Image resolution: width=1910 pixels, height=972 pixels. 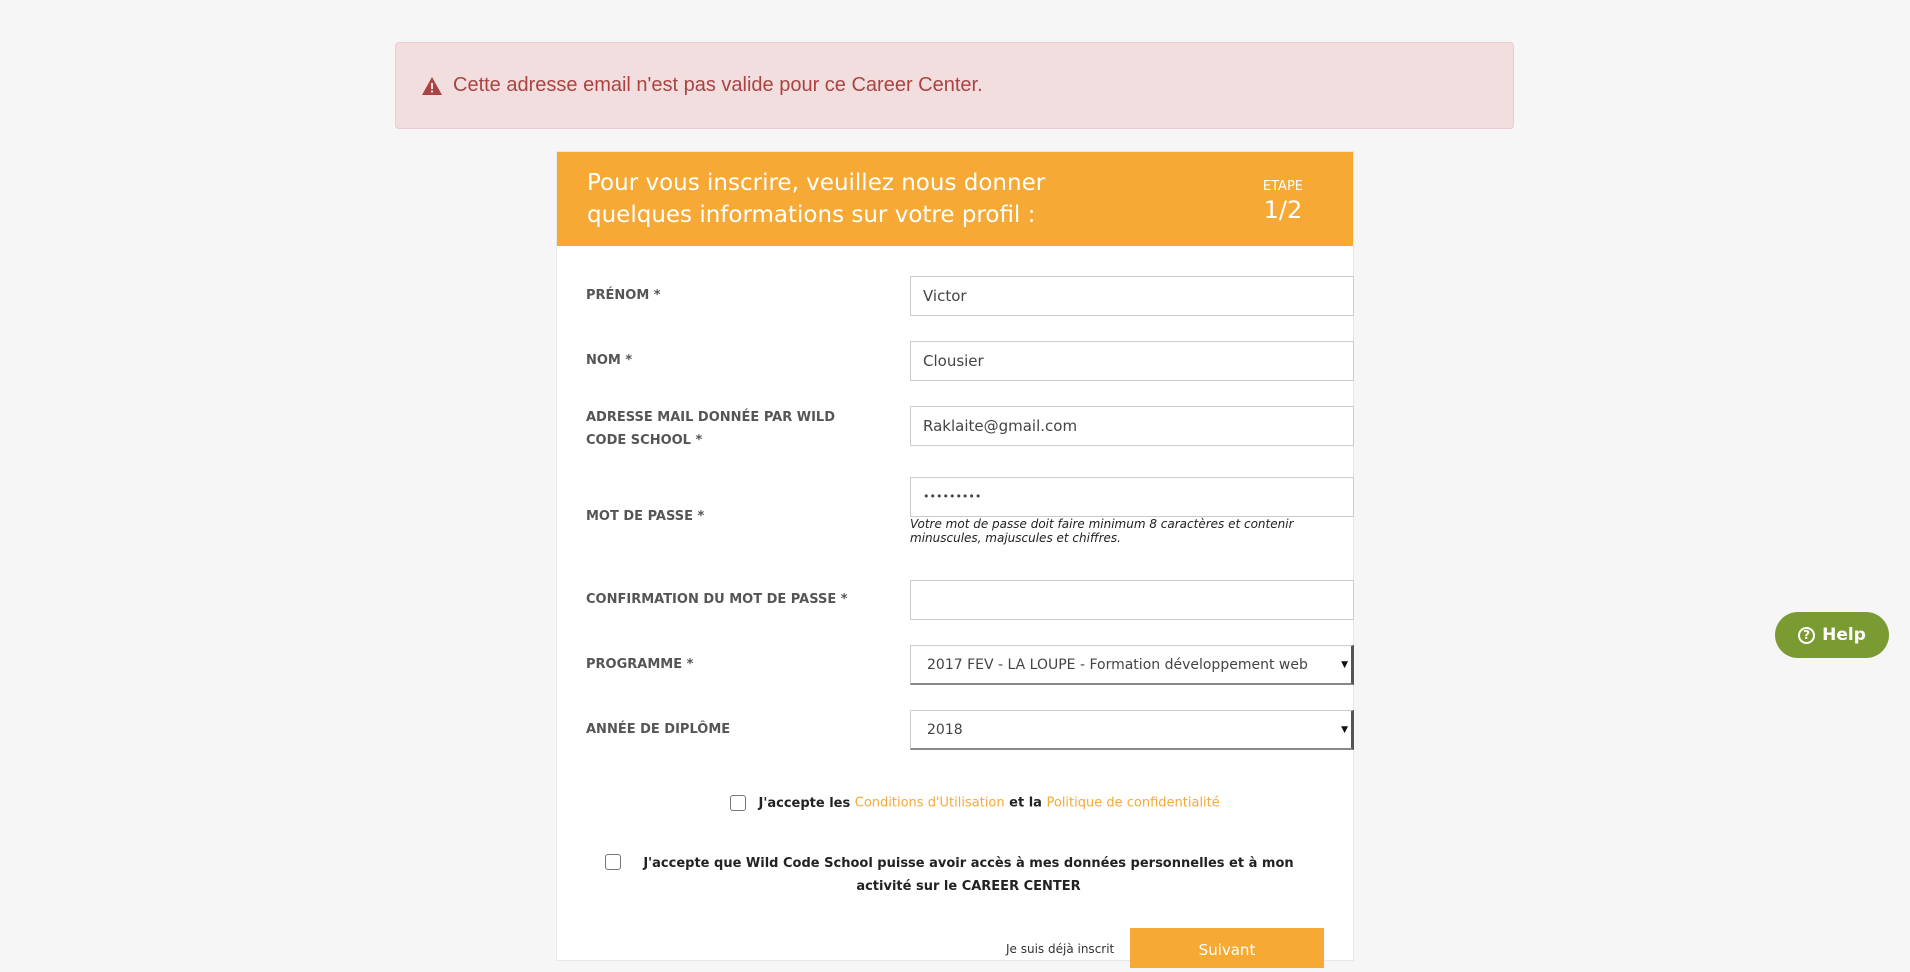 I want to click on programme-label: PROGRAMME *, so click(x=640, y=664).